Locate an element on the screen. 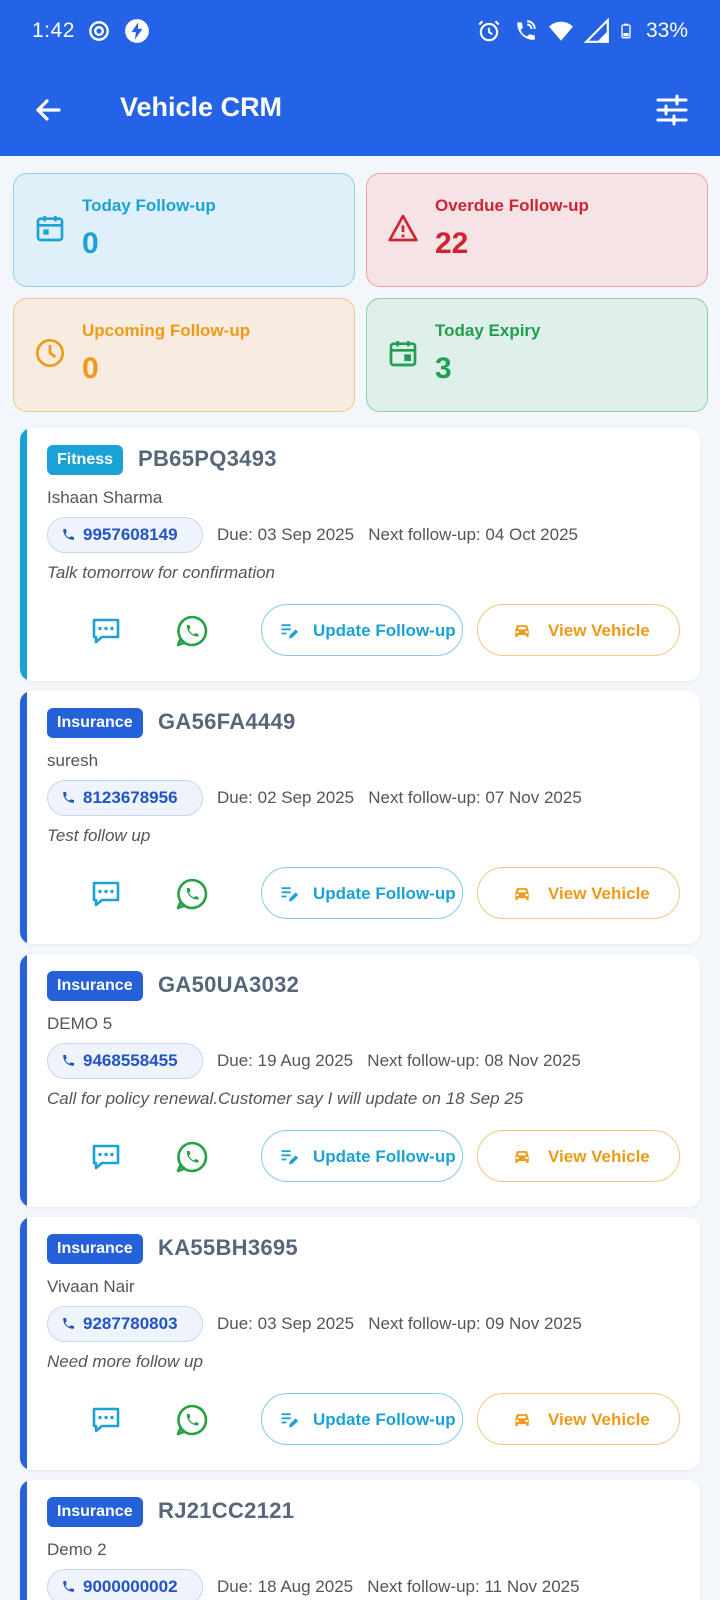 The height and width of the screenshot is (1600, 720). status-time: 1:42 is located at coordinates (53, 30).